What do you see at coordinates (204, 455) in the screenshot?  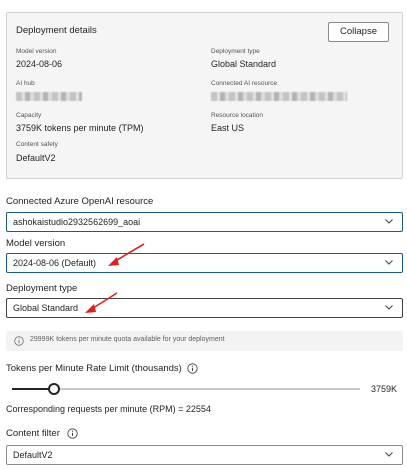 I see `content-filter-dropdown: DefaultV2` at bounding box center [204, 455].